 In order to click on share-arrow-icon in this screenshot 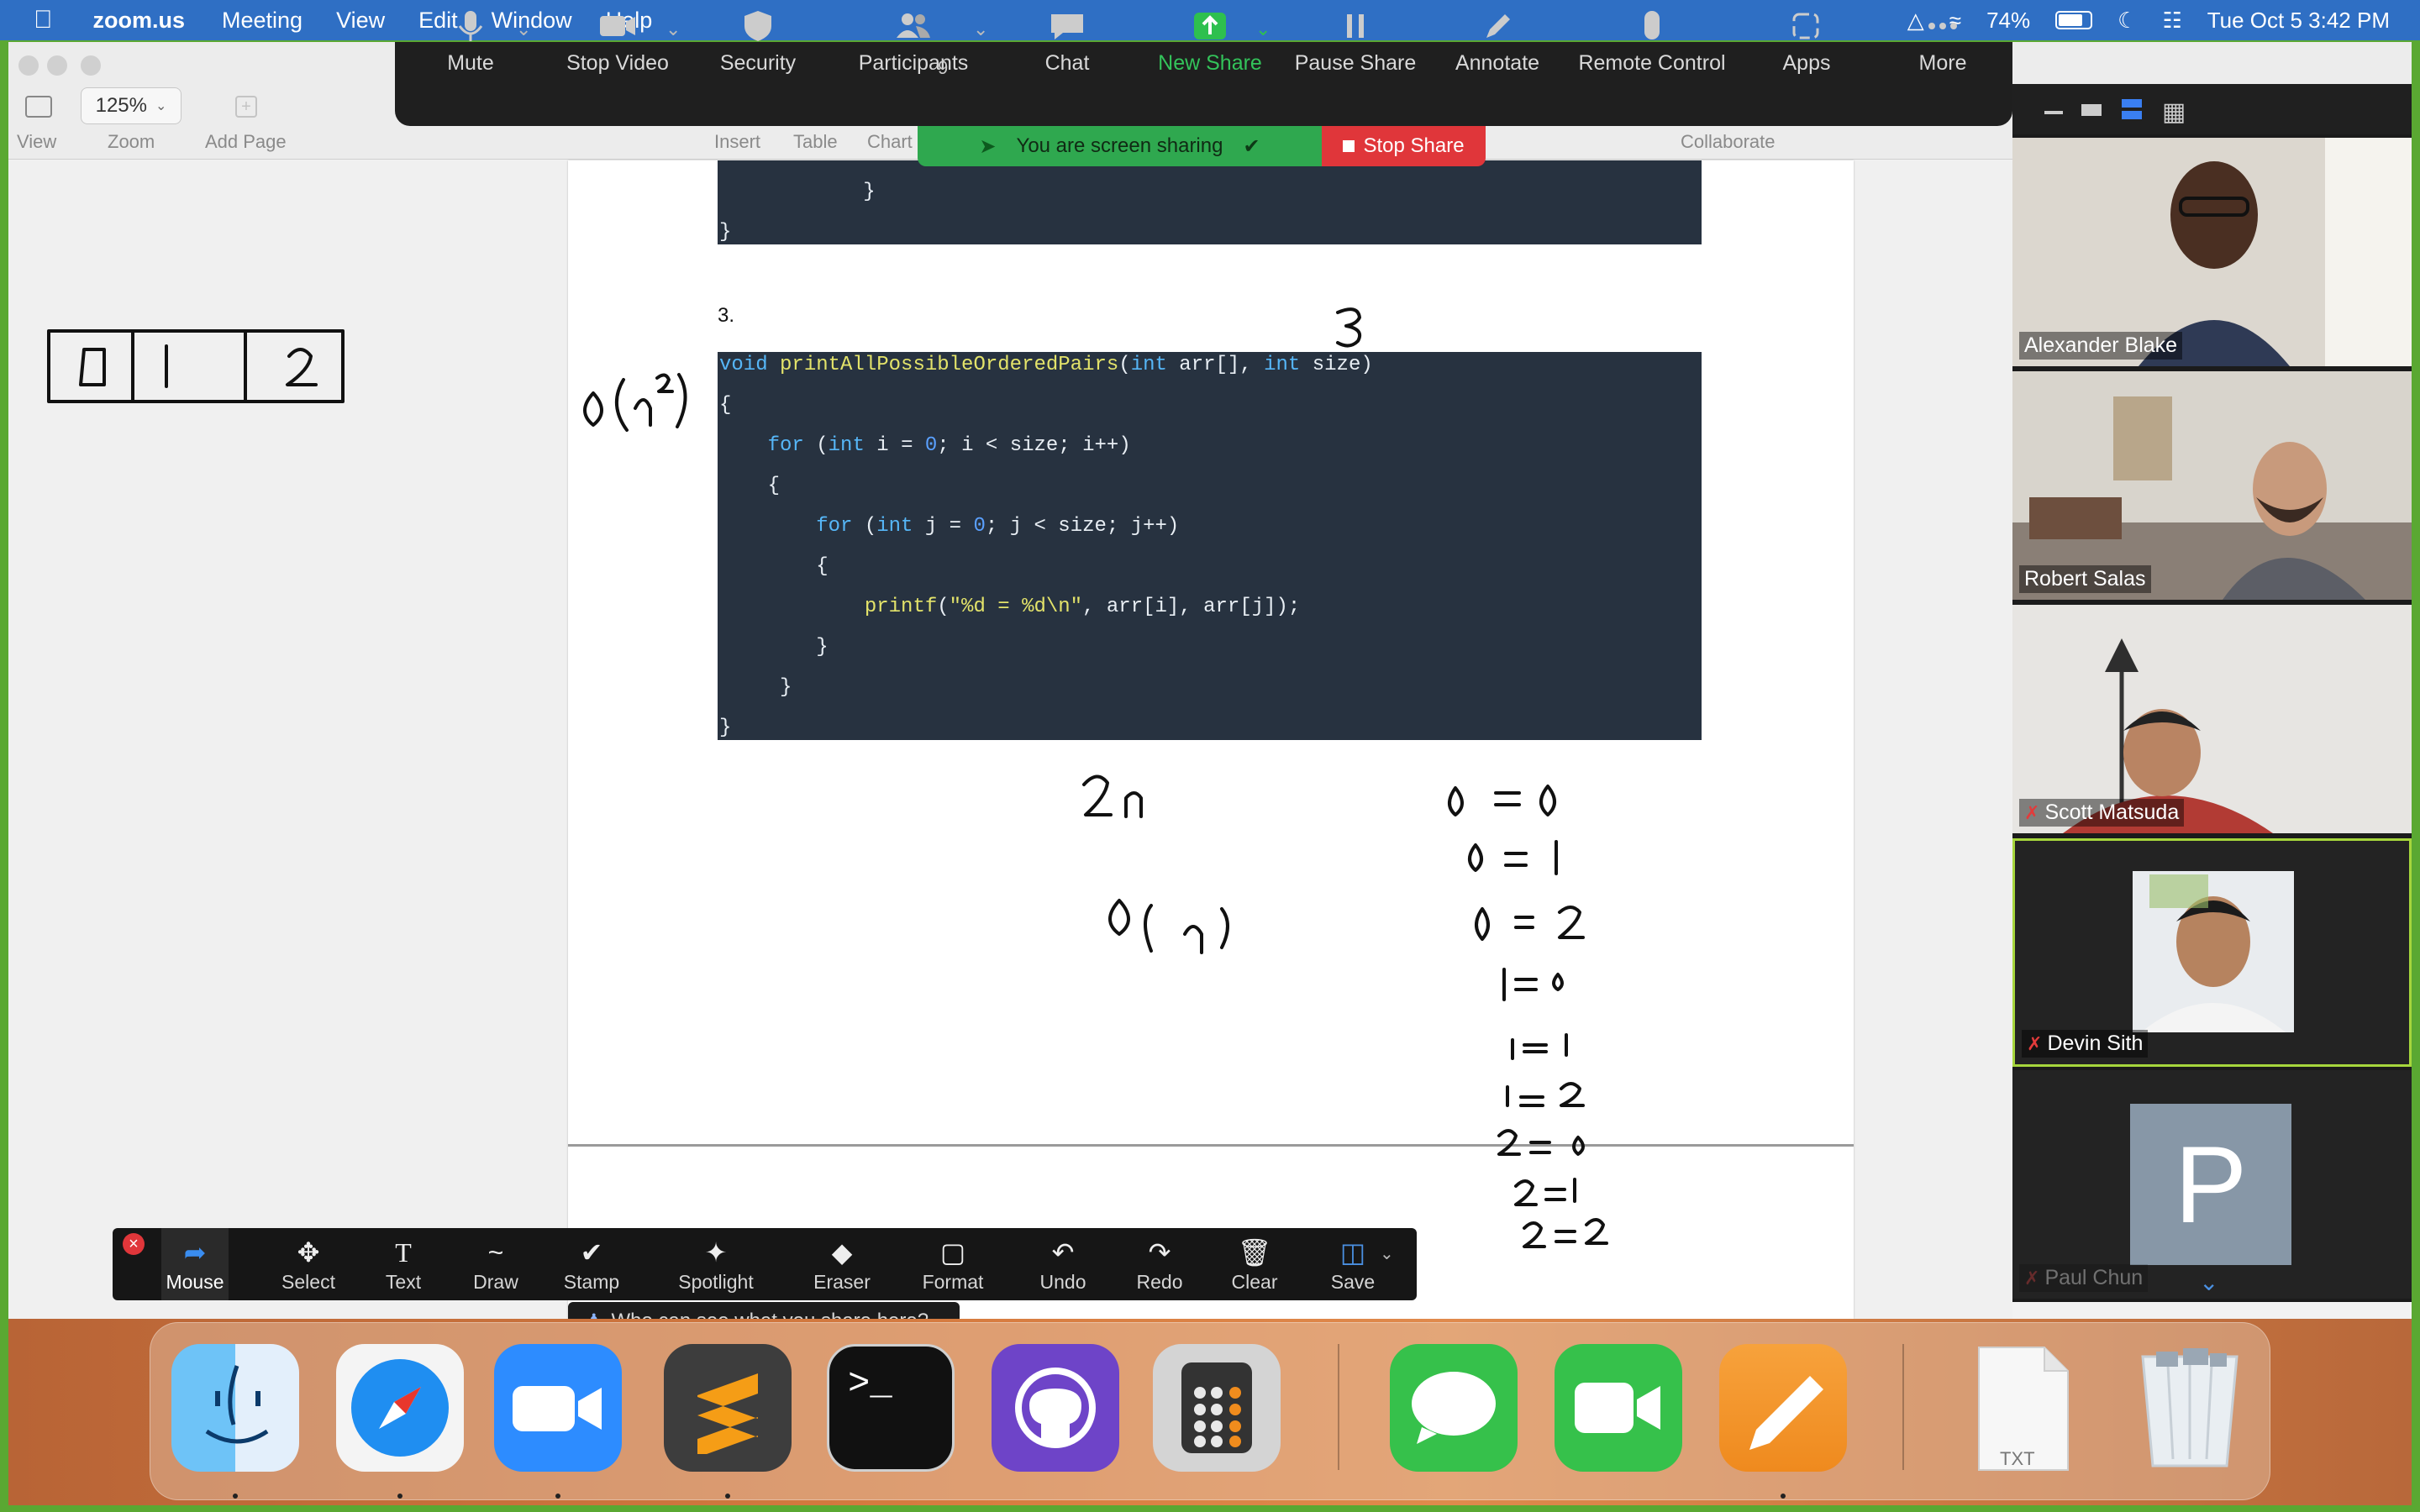, I will do `click(1210, 26)`.